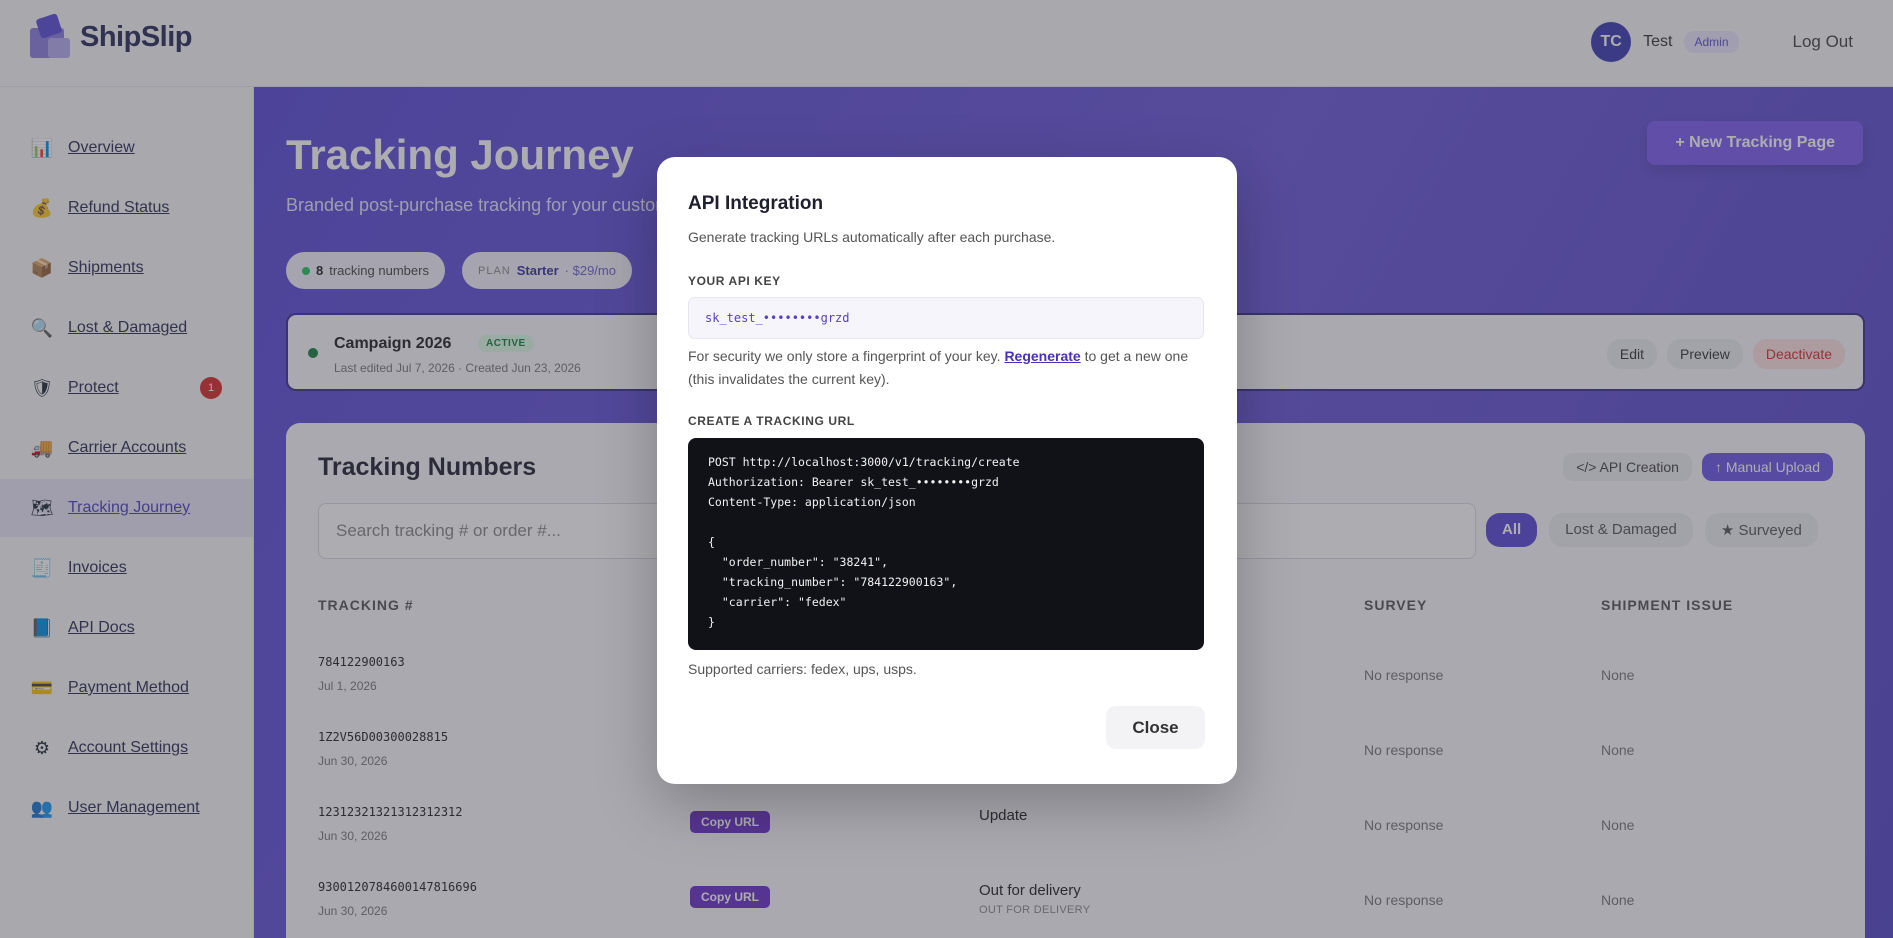 This screenshot has width=1893, height=938. What do you see at coordinates (946, 318) in the screenshot?
I see `api-key-field: sk_test_••••••••grzd` at bounding box center [946, 318].